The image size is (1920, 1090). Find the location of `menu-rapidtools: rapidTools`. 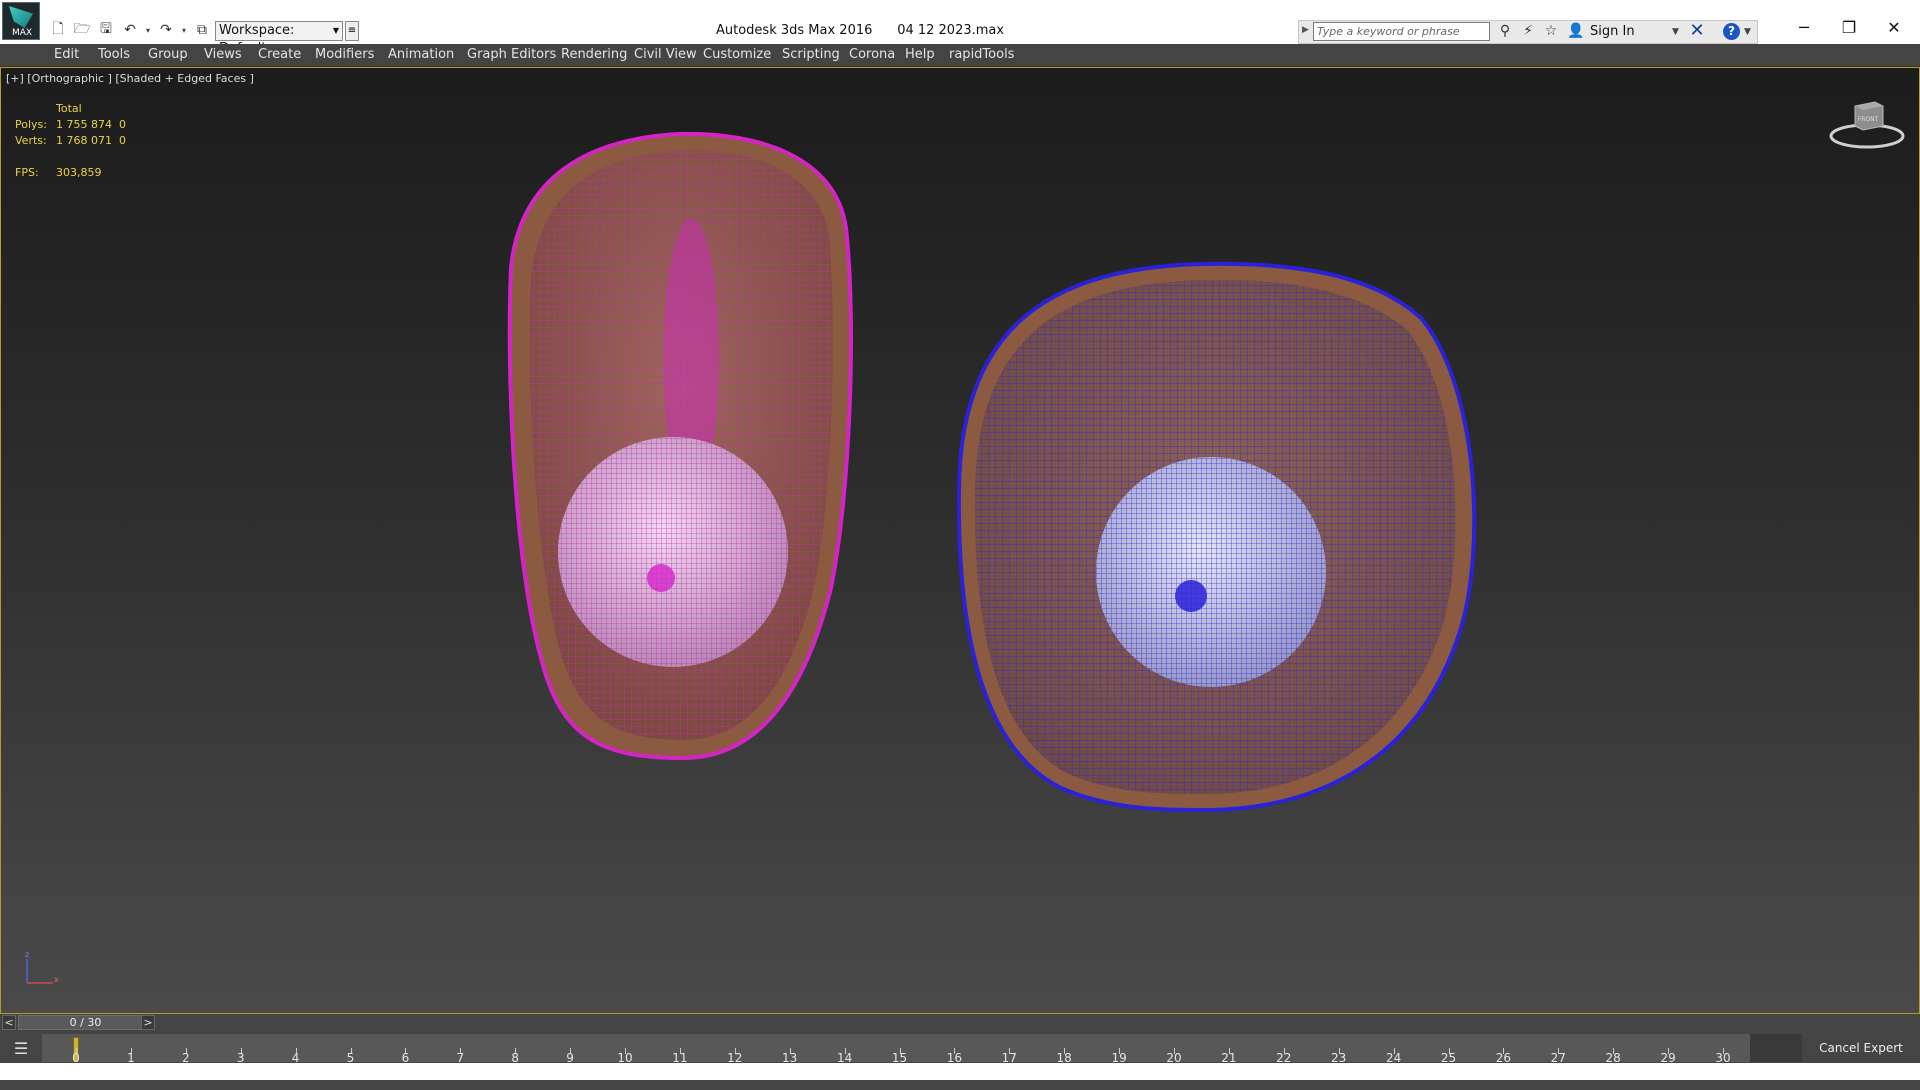

menu-rapidtools: rapidTools is located at coordinates (981, 54).